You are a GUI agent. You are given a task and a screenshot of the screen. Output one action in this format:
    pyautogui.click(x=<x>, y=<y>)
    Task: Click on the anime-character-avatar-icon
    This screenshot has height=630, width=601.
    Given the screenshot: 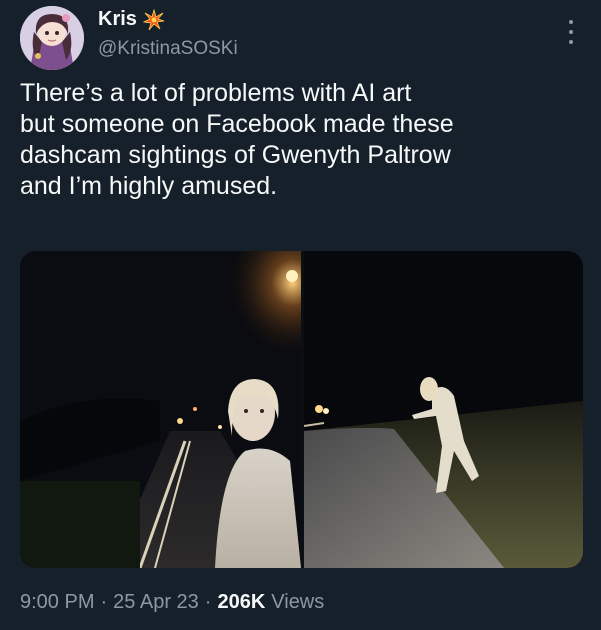 What is the action you would take?
    pyautogui.click(x=52, y=38)
    